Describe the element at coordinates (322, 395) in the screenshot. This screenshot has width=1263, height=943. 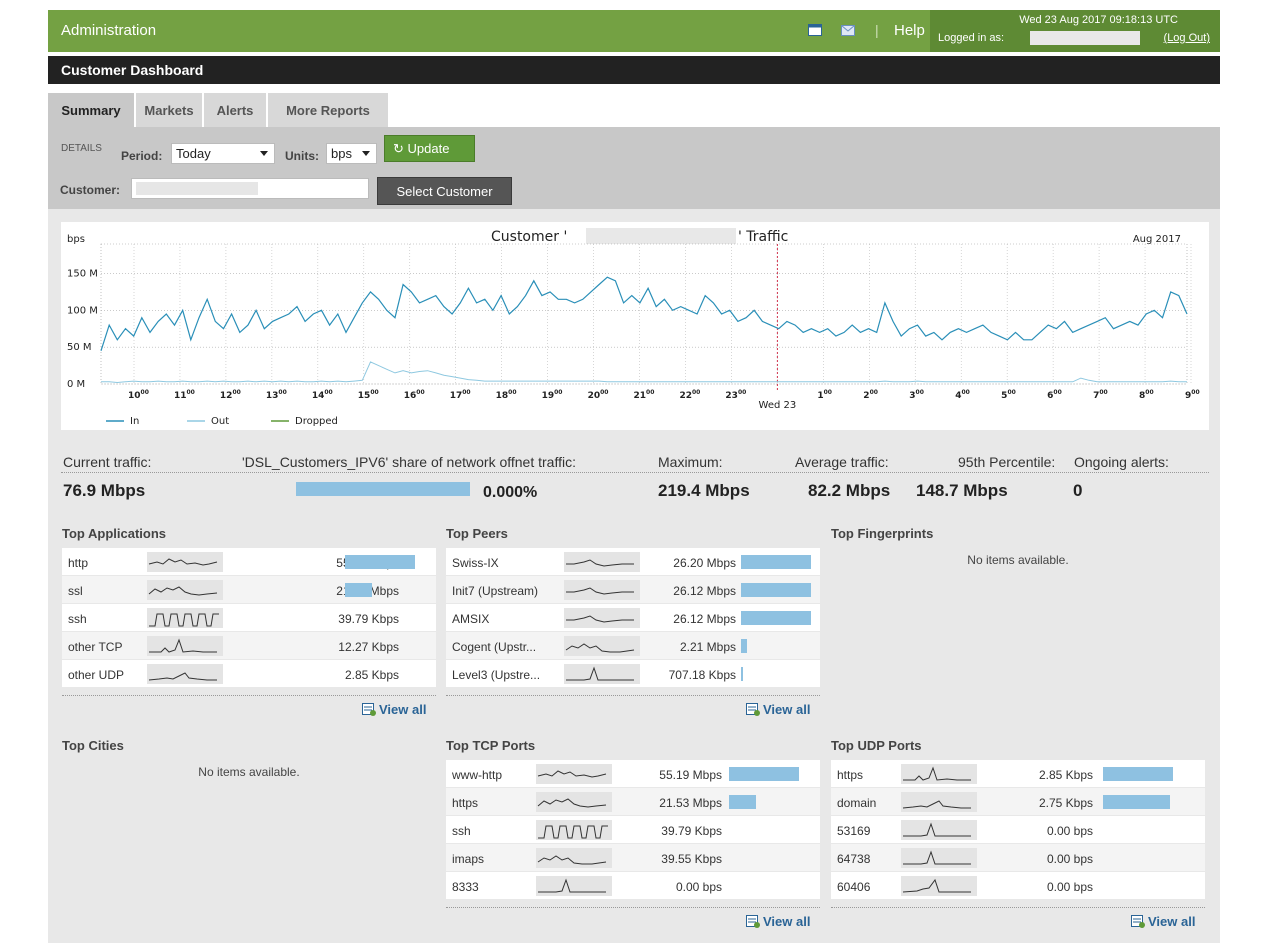
I see `x-tick-label: 1400` at that location.